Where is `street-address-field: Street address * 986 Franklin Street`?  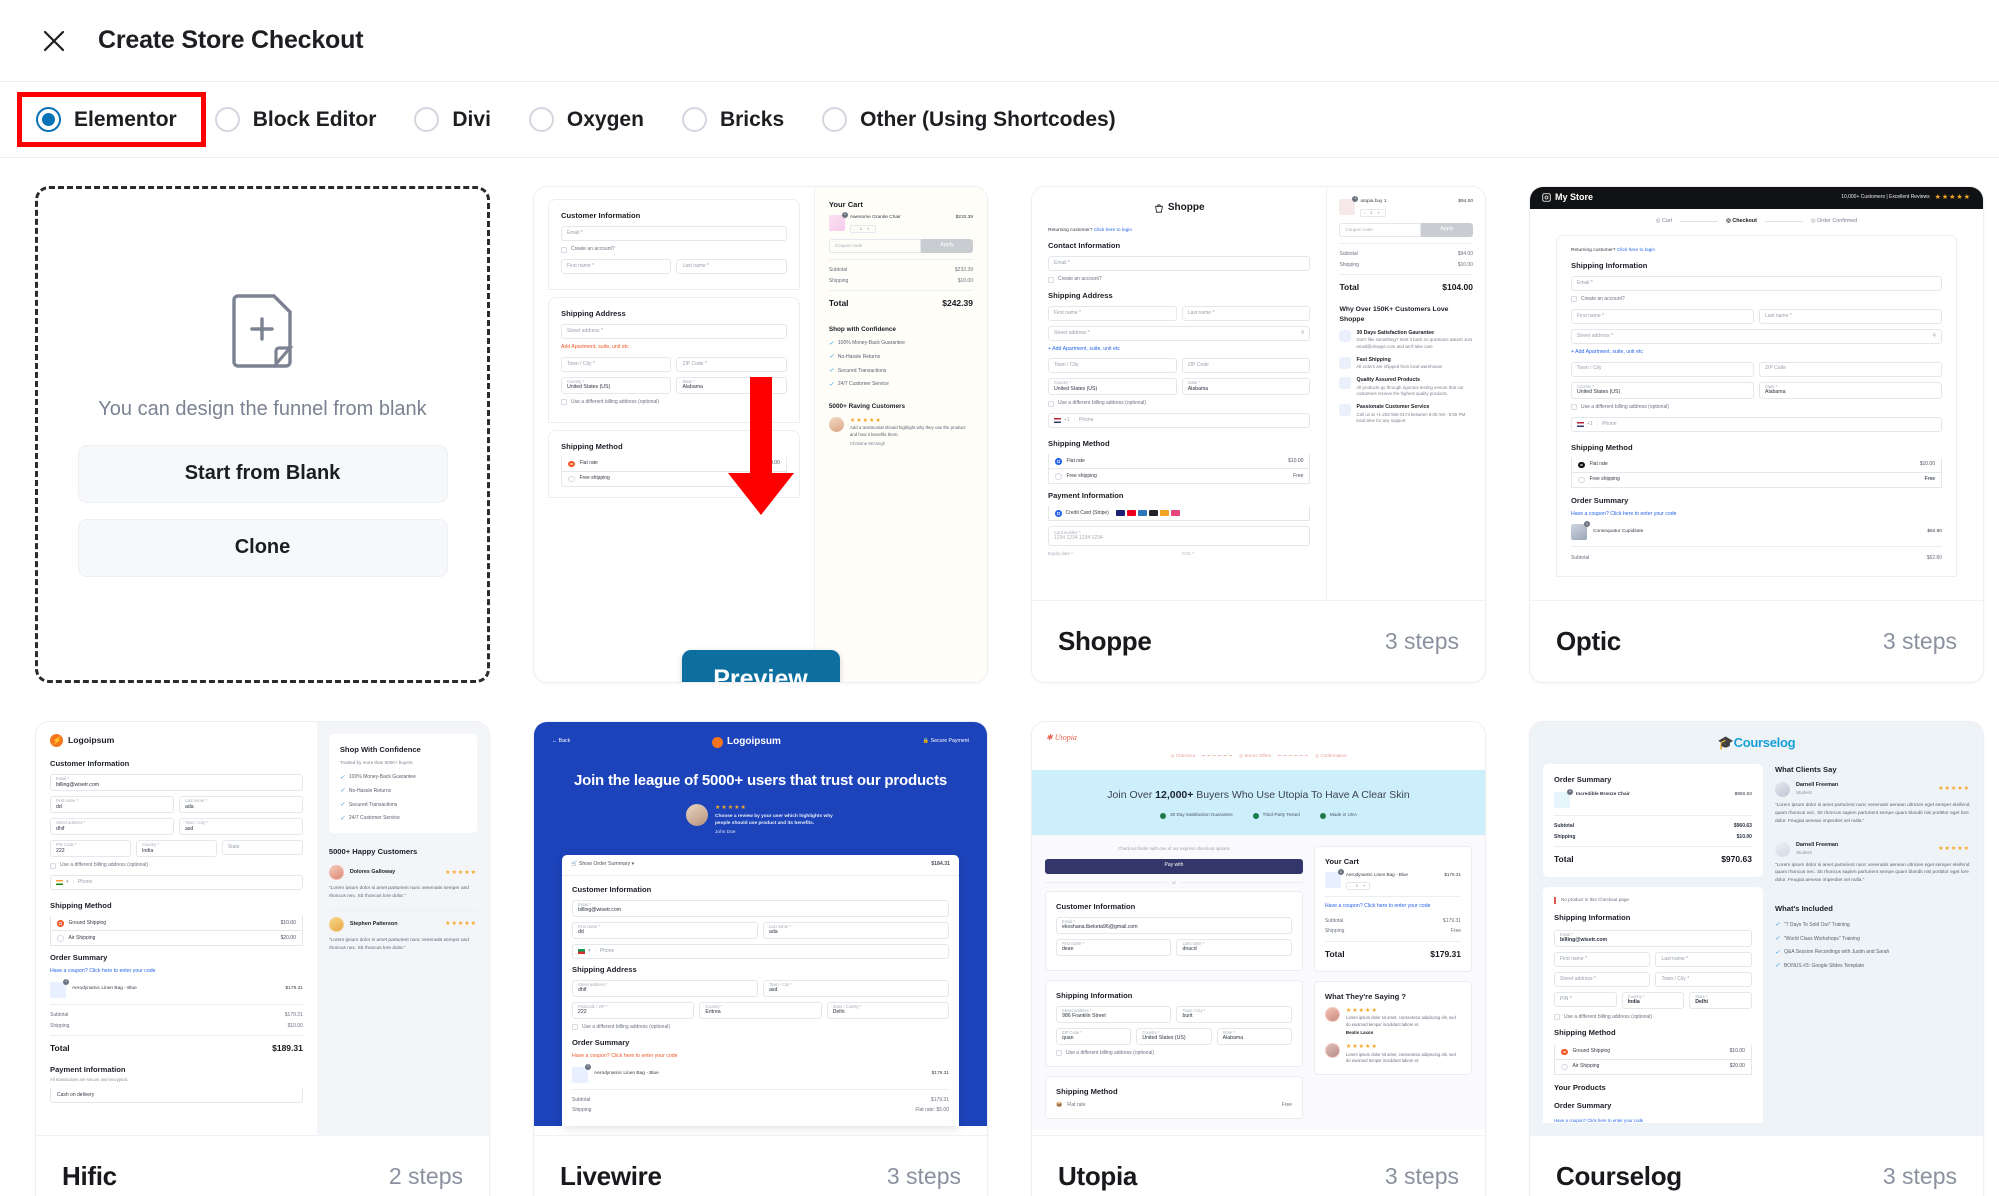
street-address-field: Street address * 986 Franklin Street is located at coordinates (1114, 1014).